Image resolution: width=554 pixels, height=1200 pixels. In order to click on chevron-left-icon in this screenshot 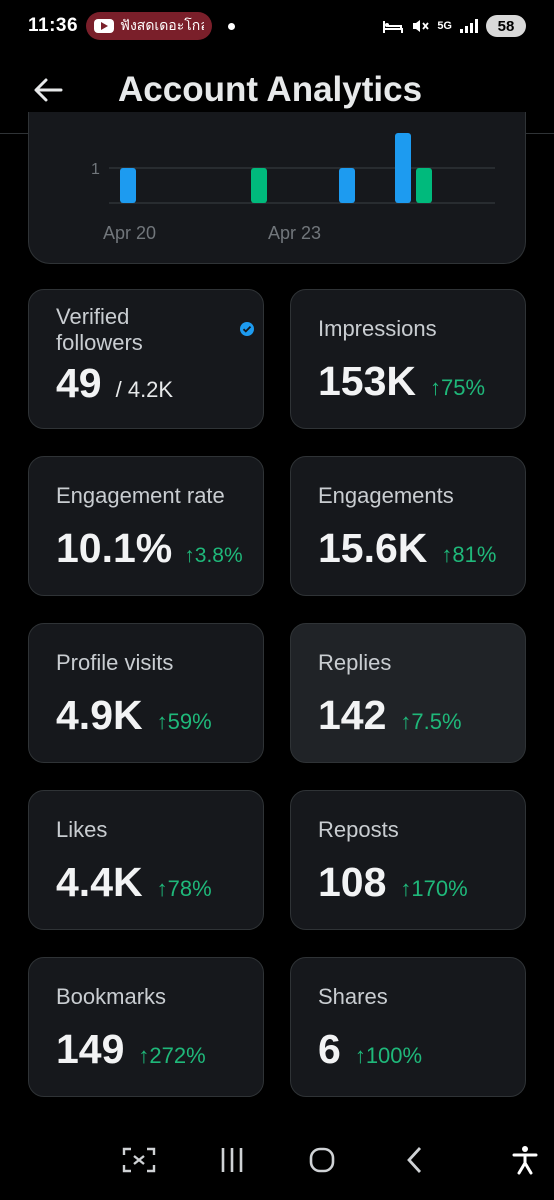, I will do `click(414, 1160)`.